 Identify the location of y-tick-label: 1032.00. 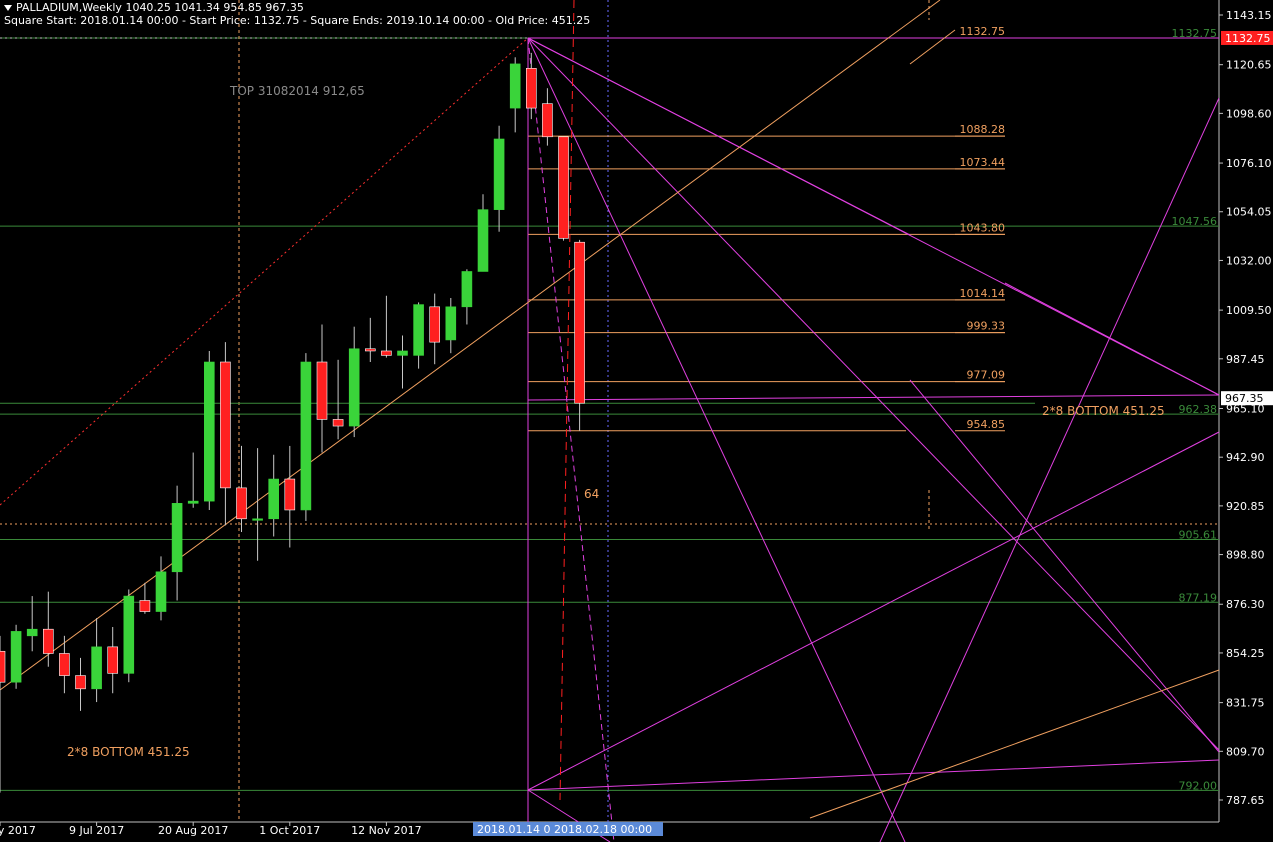
(1249, 260).